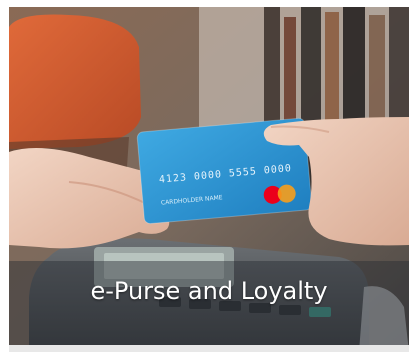 The image size is (411, 357). Describe the element at coordinates (75, 81) in the screenshot. I see `orange-chair` at that location.